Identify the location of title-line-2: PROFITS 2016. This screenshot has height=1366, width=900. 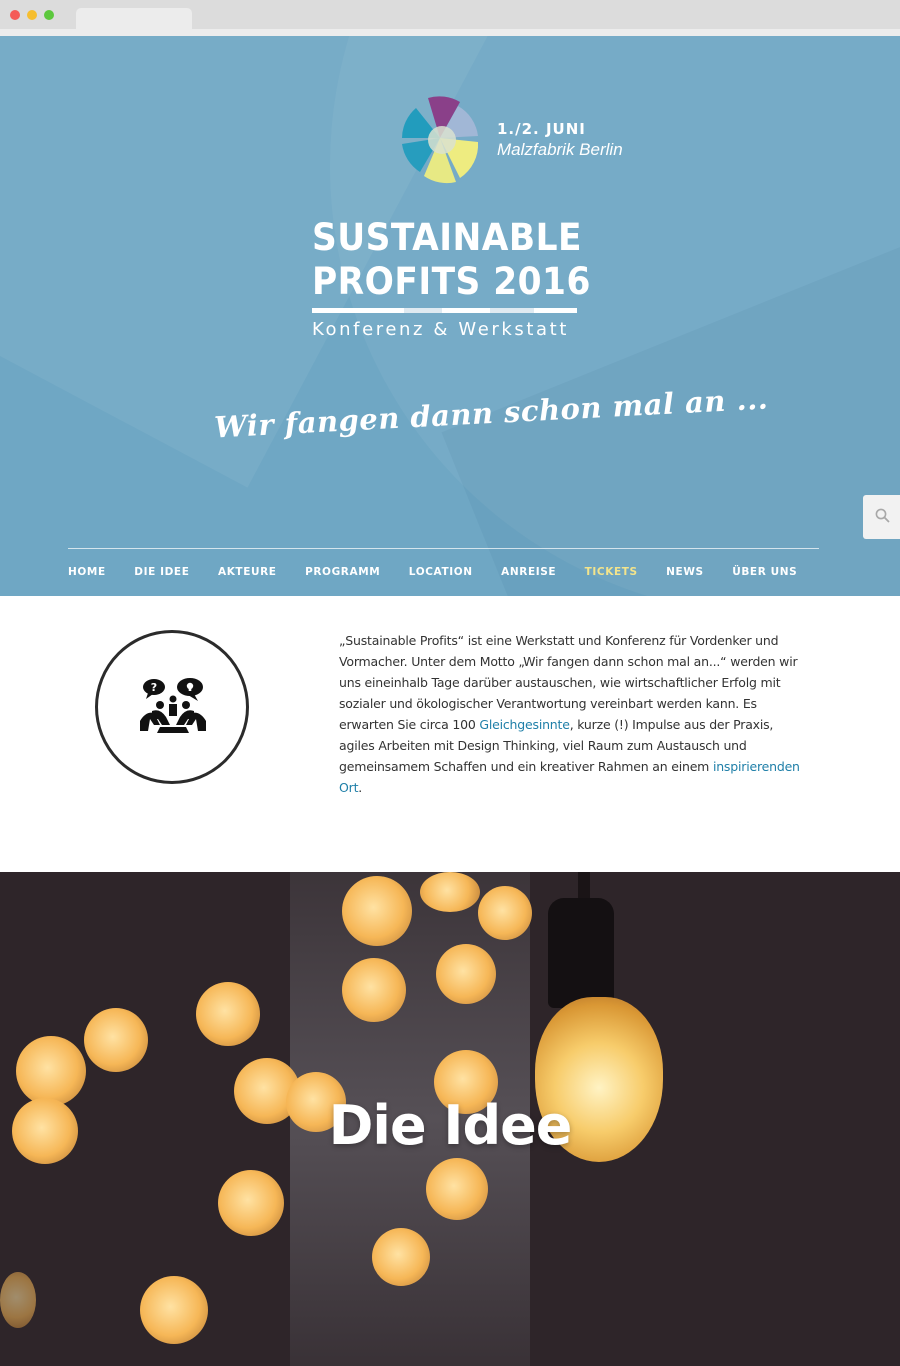
(451, 281).